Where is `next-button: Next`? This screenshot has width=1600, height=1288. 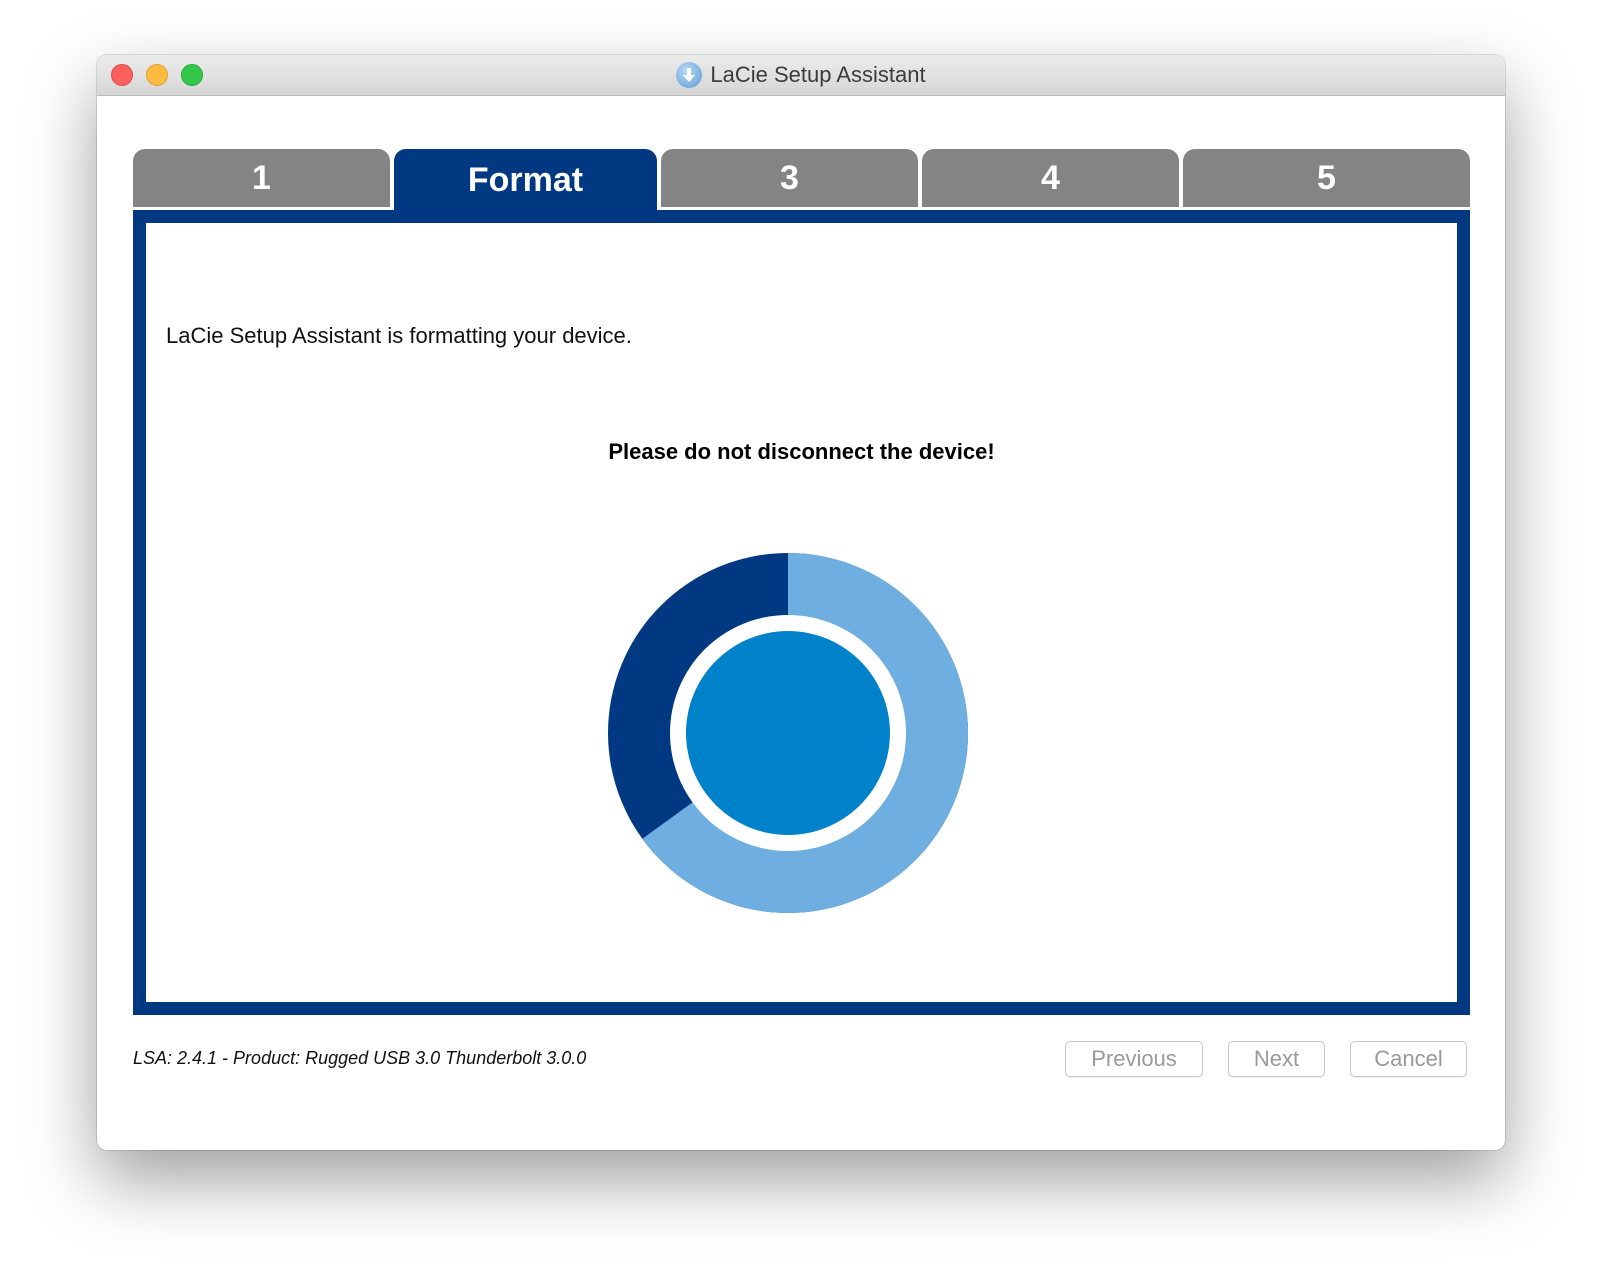
next-button: Next is located at coordinates (1276, 1059).